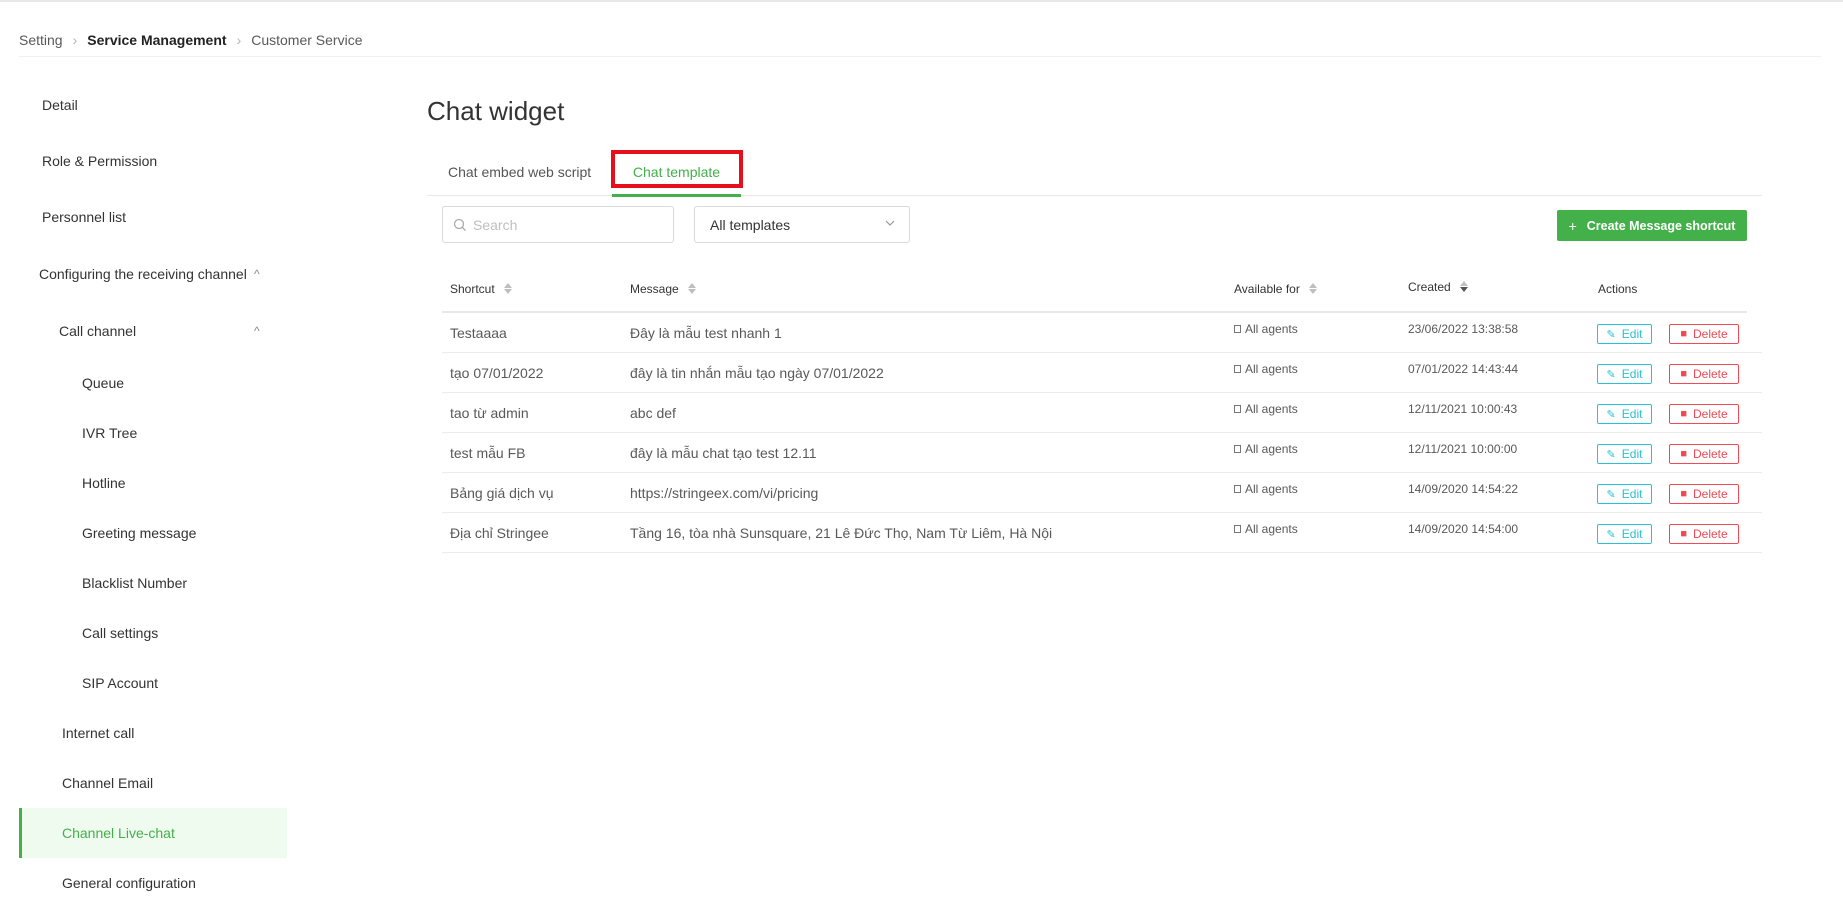  Describe the element at coordinates (135, 583) in the screenshot. I see `sidebar-item-label: Blacklist Number` at that location.